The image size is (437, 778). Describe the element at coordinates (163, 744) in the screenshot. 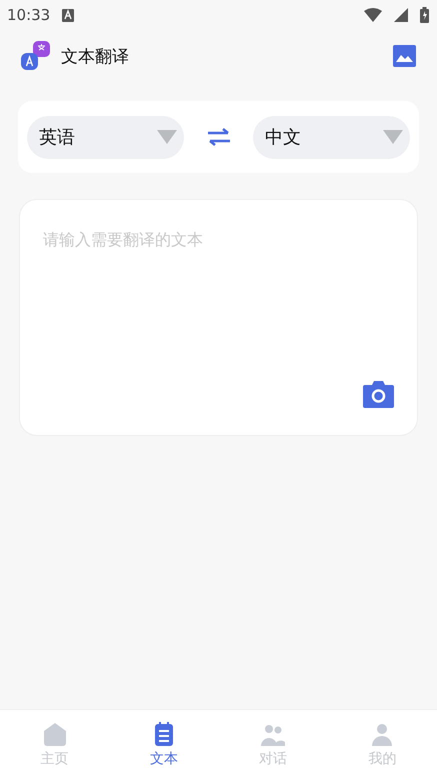

I see `nav-tab: 文本` at that location.